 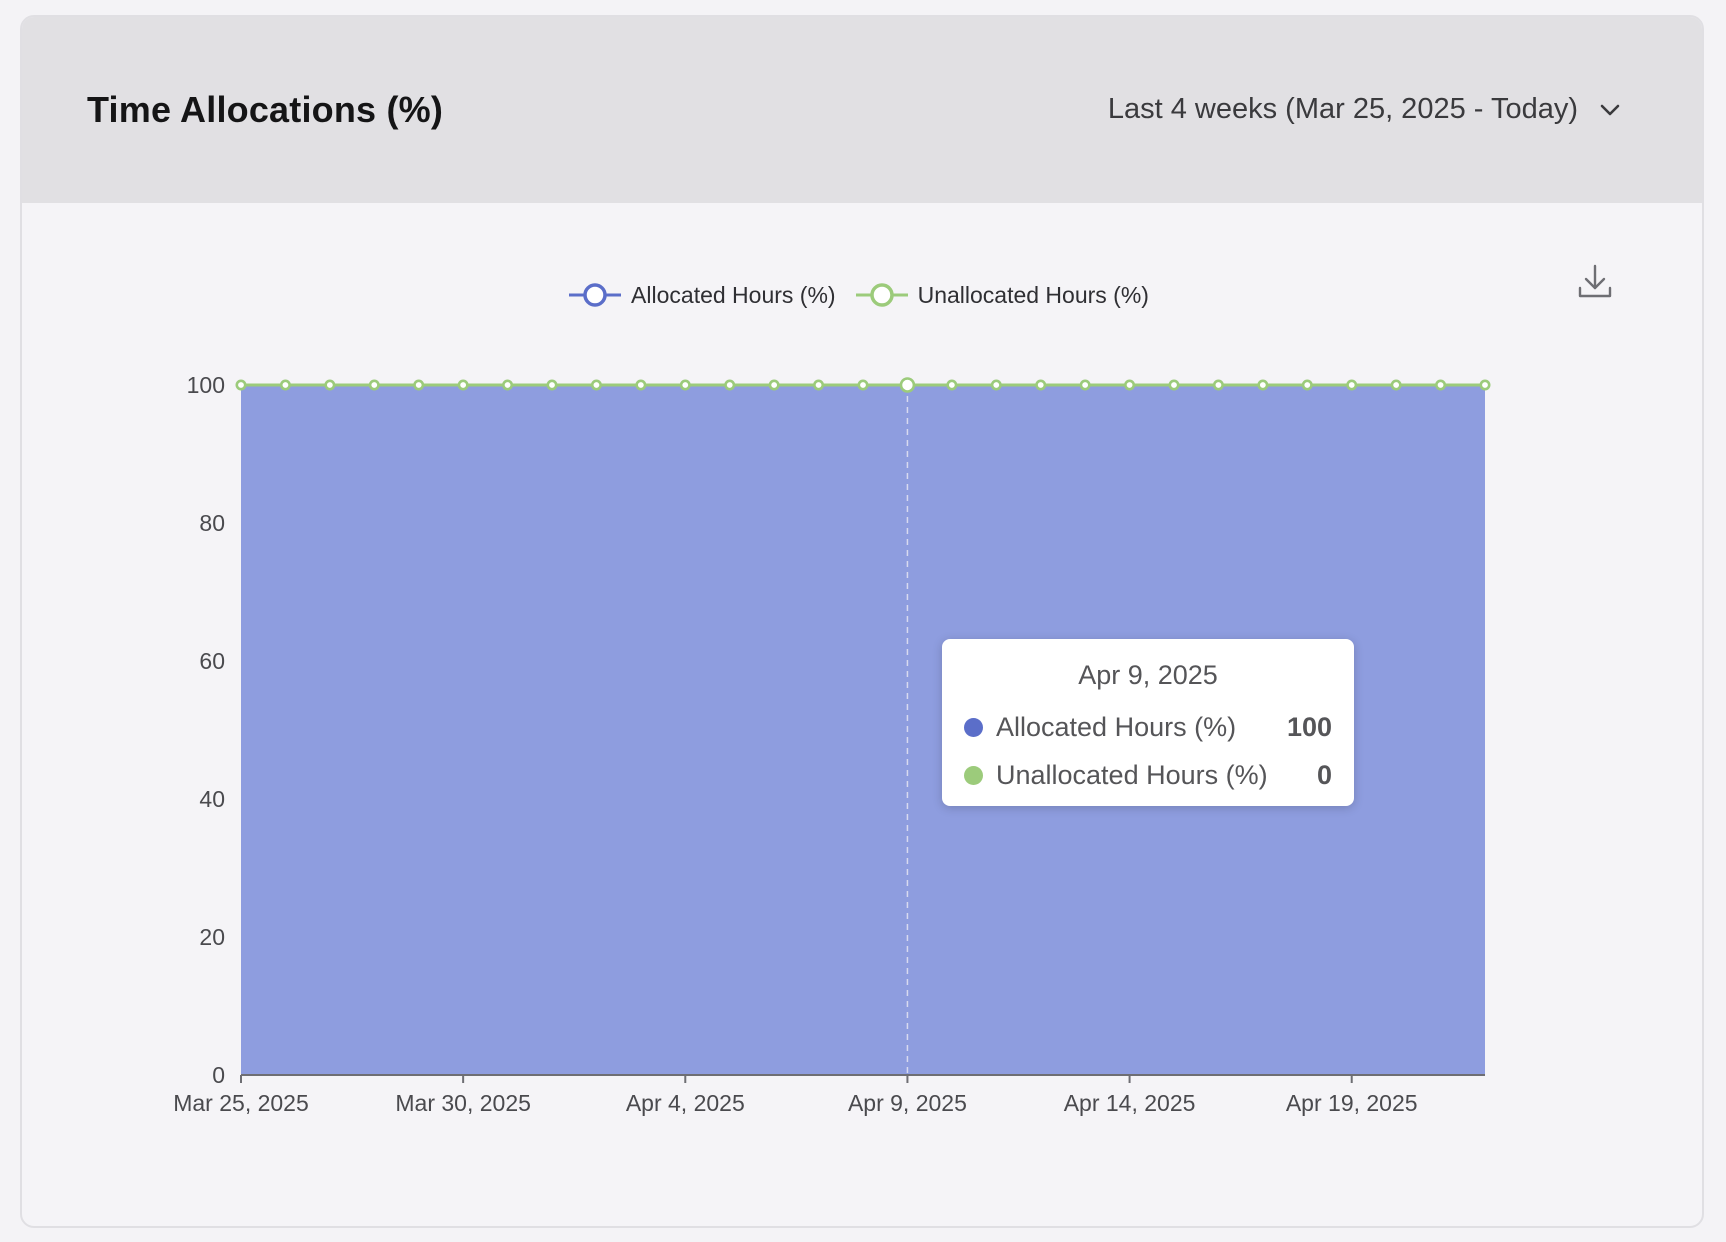 I want to click on tooltip-dot-allocated, so click(x=973, y=727).